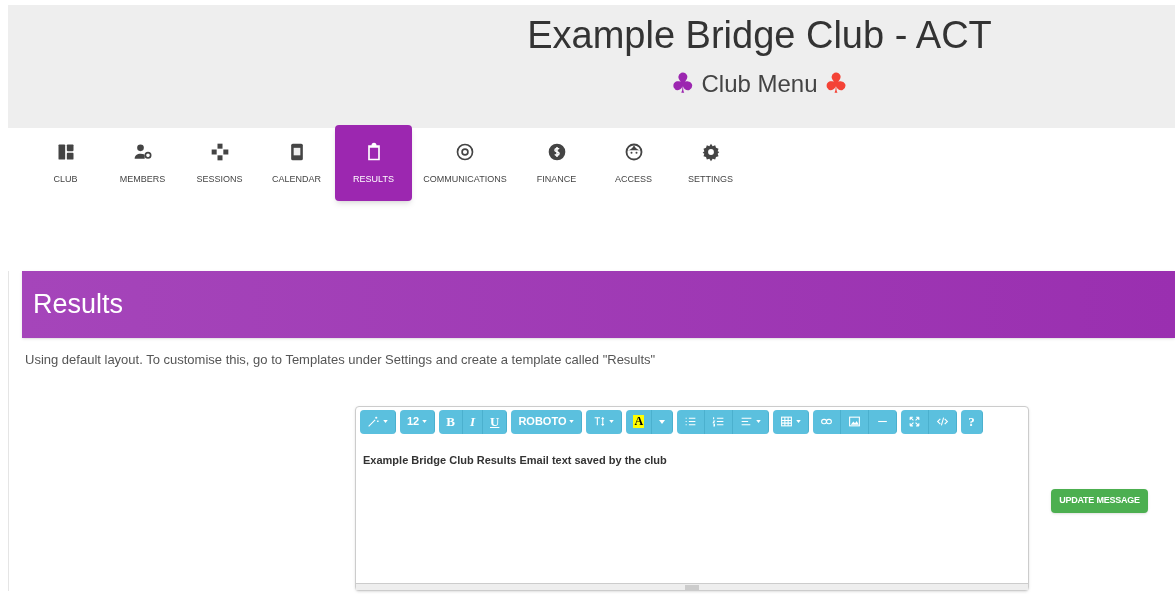 The height and width of the screenshot is (594, 1175). I want to click on nav-tab: SETTINGS, so click(710, 163).